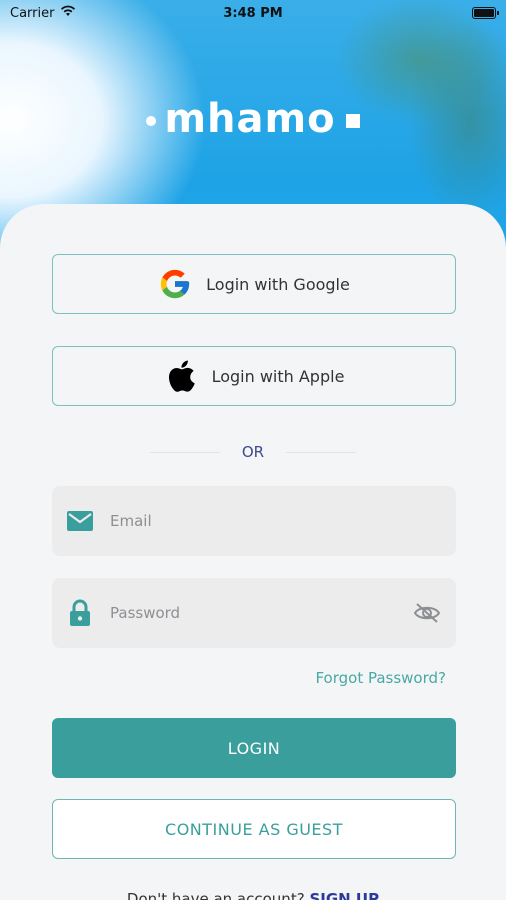  I want to click on mail-icon, so click(80, 521).